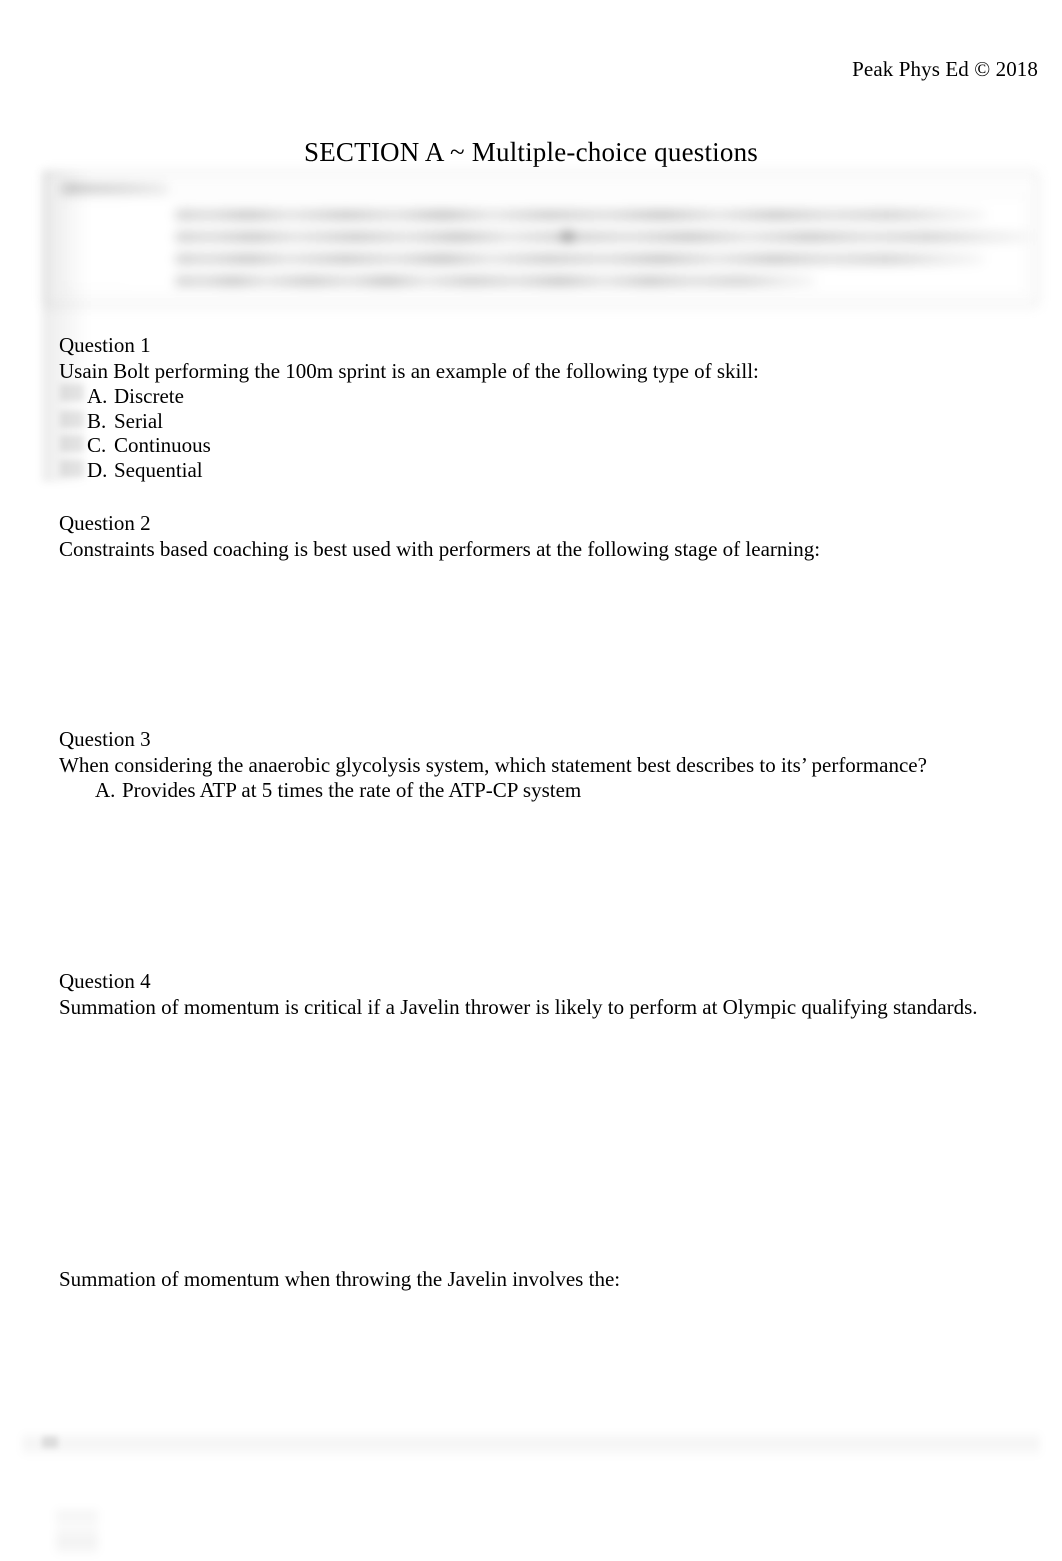  I want to click on option-letter: B., so click(97, 420).